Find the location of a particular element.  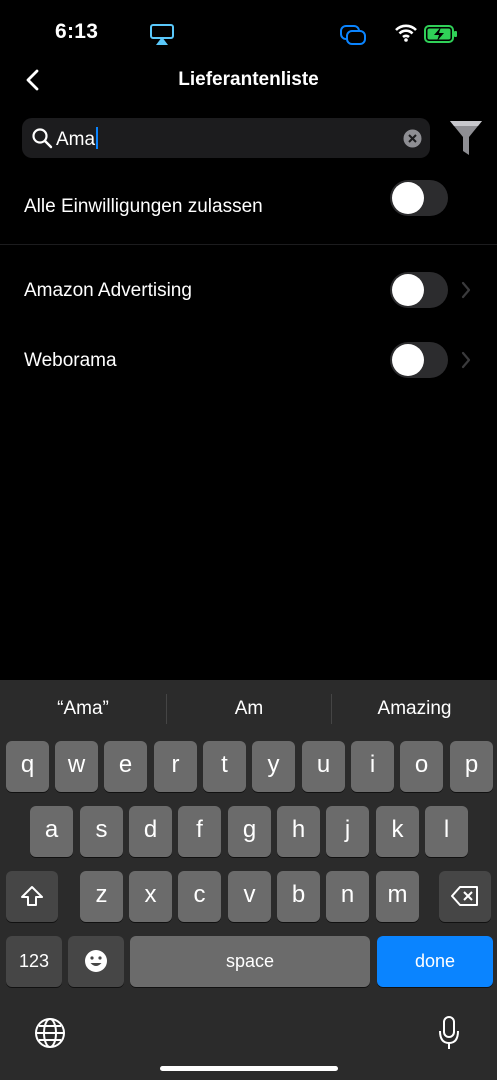

key-z: z is located at coordinates (101, 896).